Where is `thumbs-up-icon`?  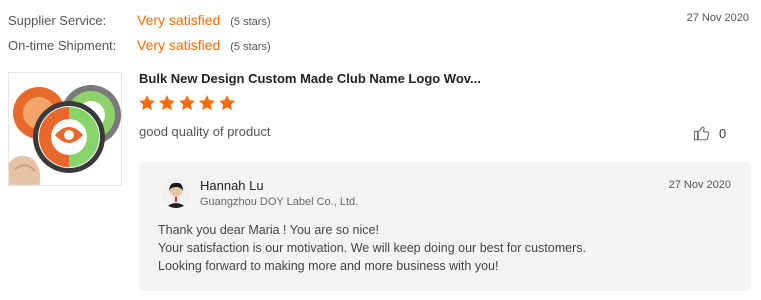
thumbs-up-icon is located at coordinates (701, 133).